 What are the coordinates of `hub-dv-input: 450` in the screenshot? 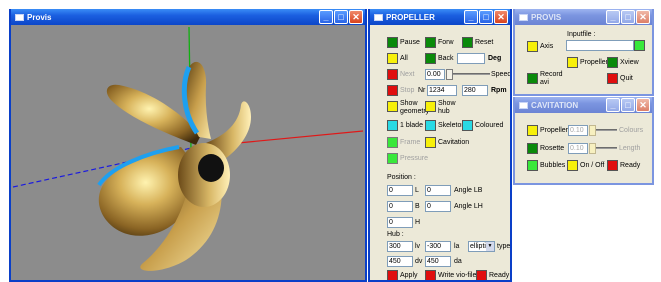 It's located at (400, 261).